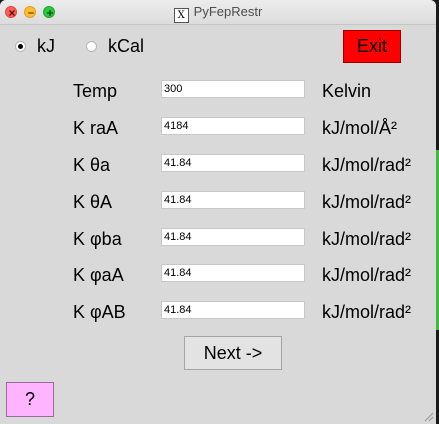  I want to click on param-label: K φaA, so click(98, 275).